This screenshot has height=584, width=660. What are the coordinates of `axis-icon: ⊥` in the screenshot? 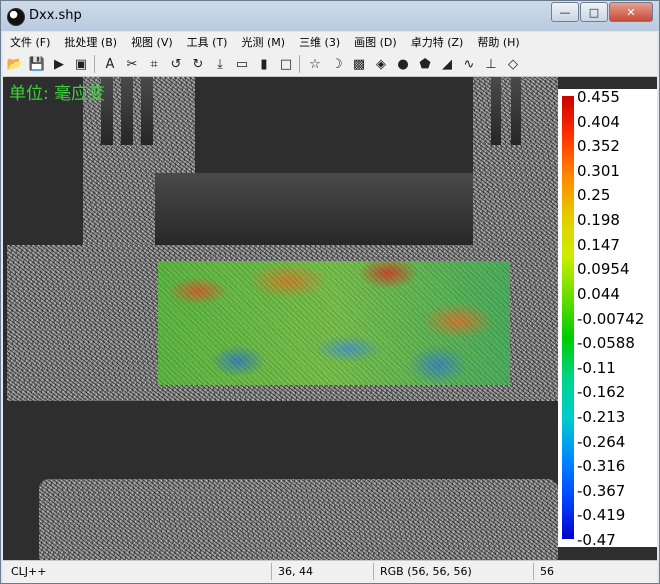 It's located at (491, 64).